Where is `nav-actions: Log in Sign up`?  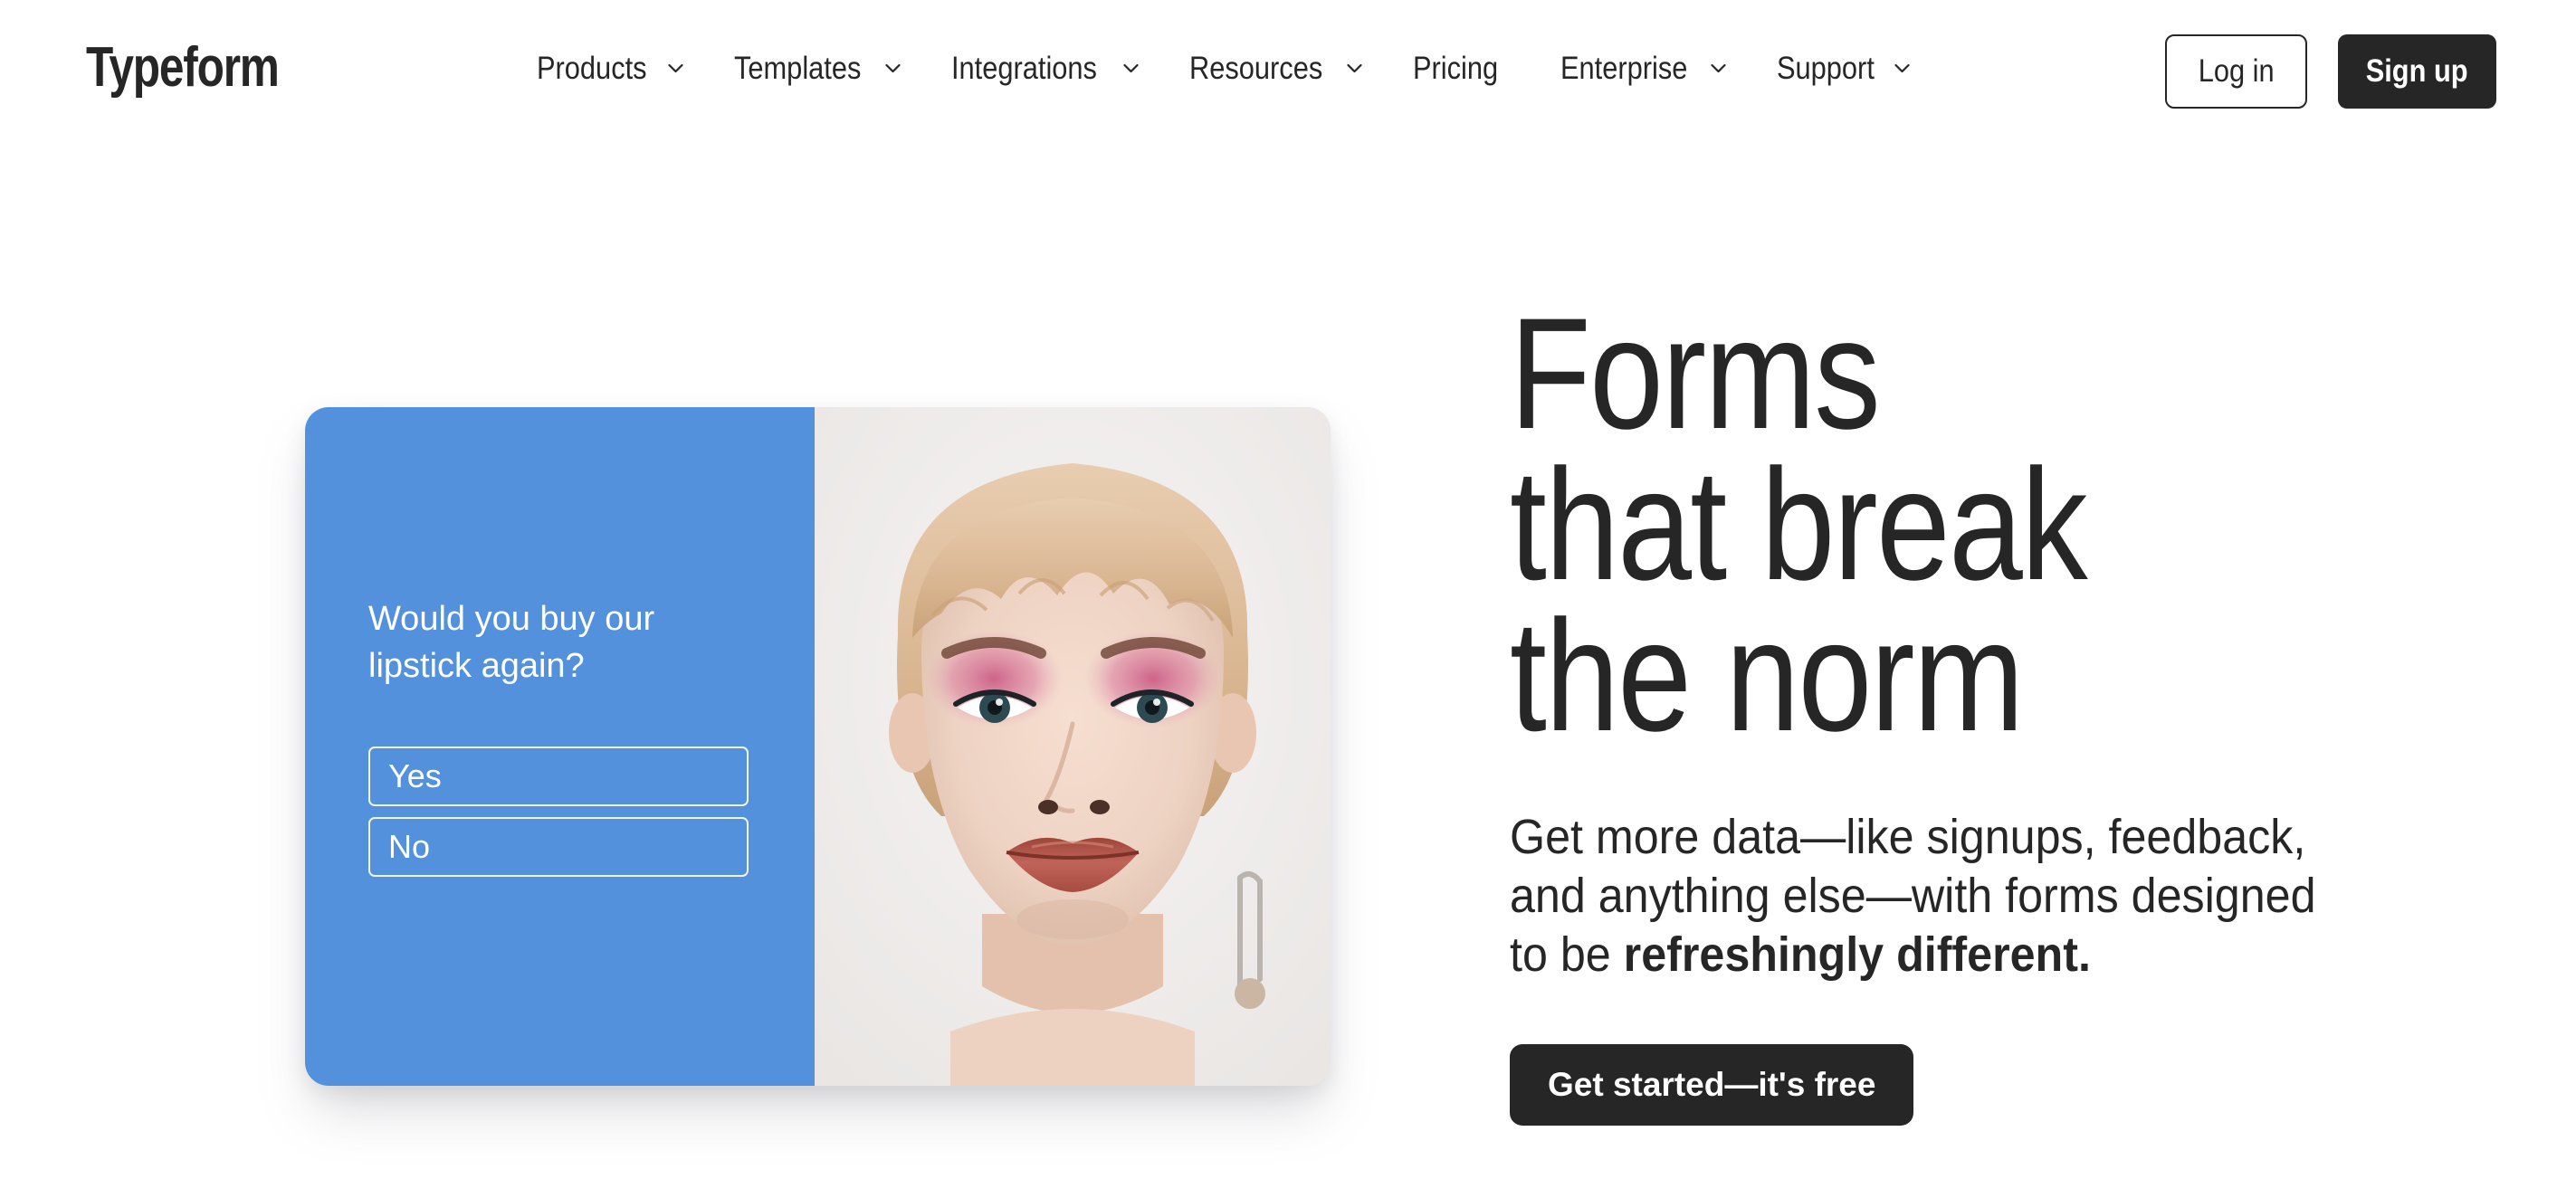
nav-actions: Log in Sign up is located at coordinates (2330, 71).